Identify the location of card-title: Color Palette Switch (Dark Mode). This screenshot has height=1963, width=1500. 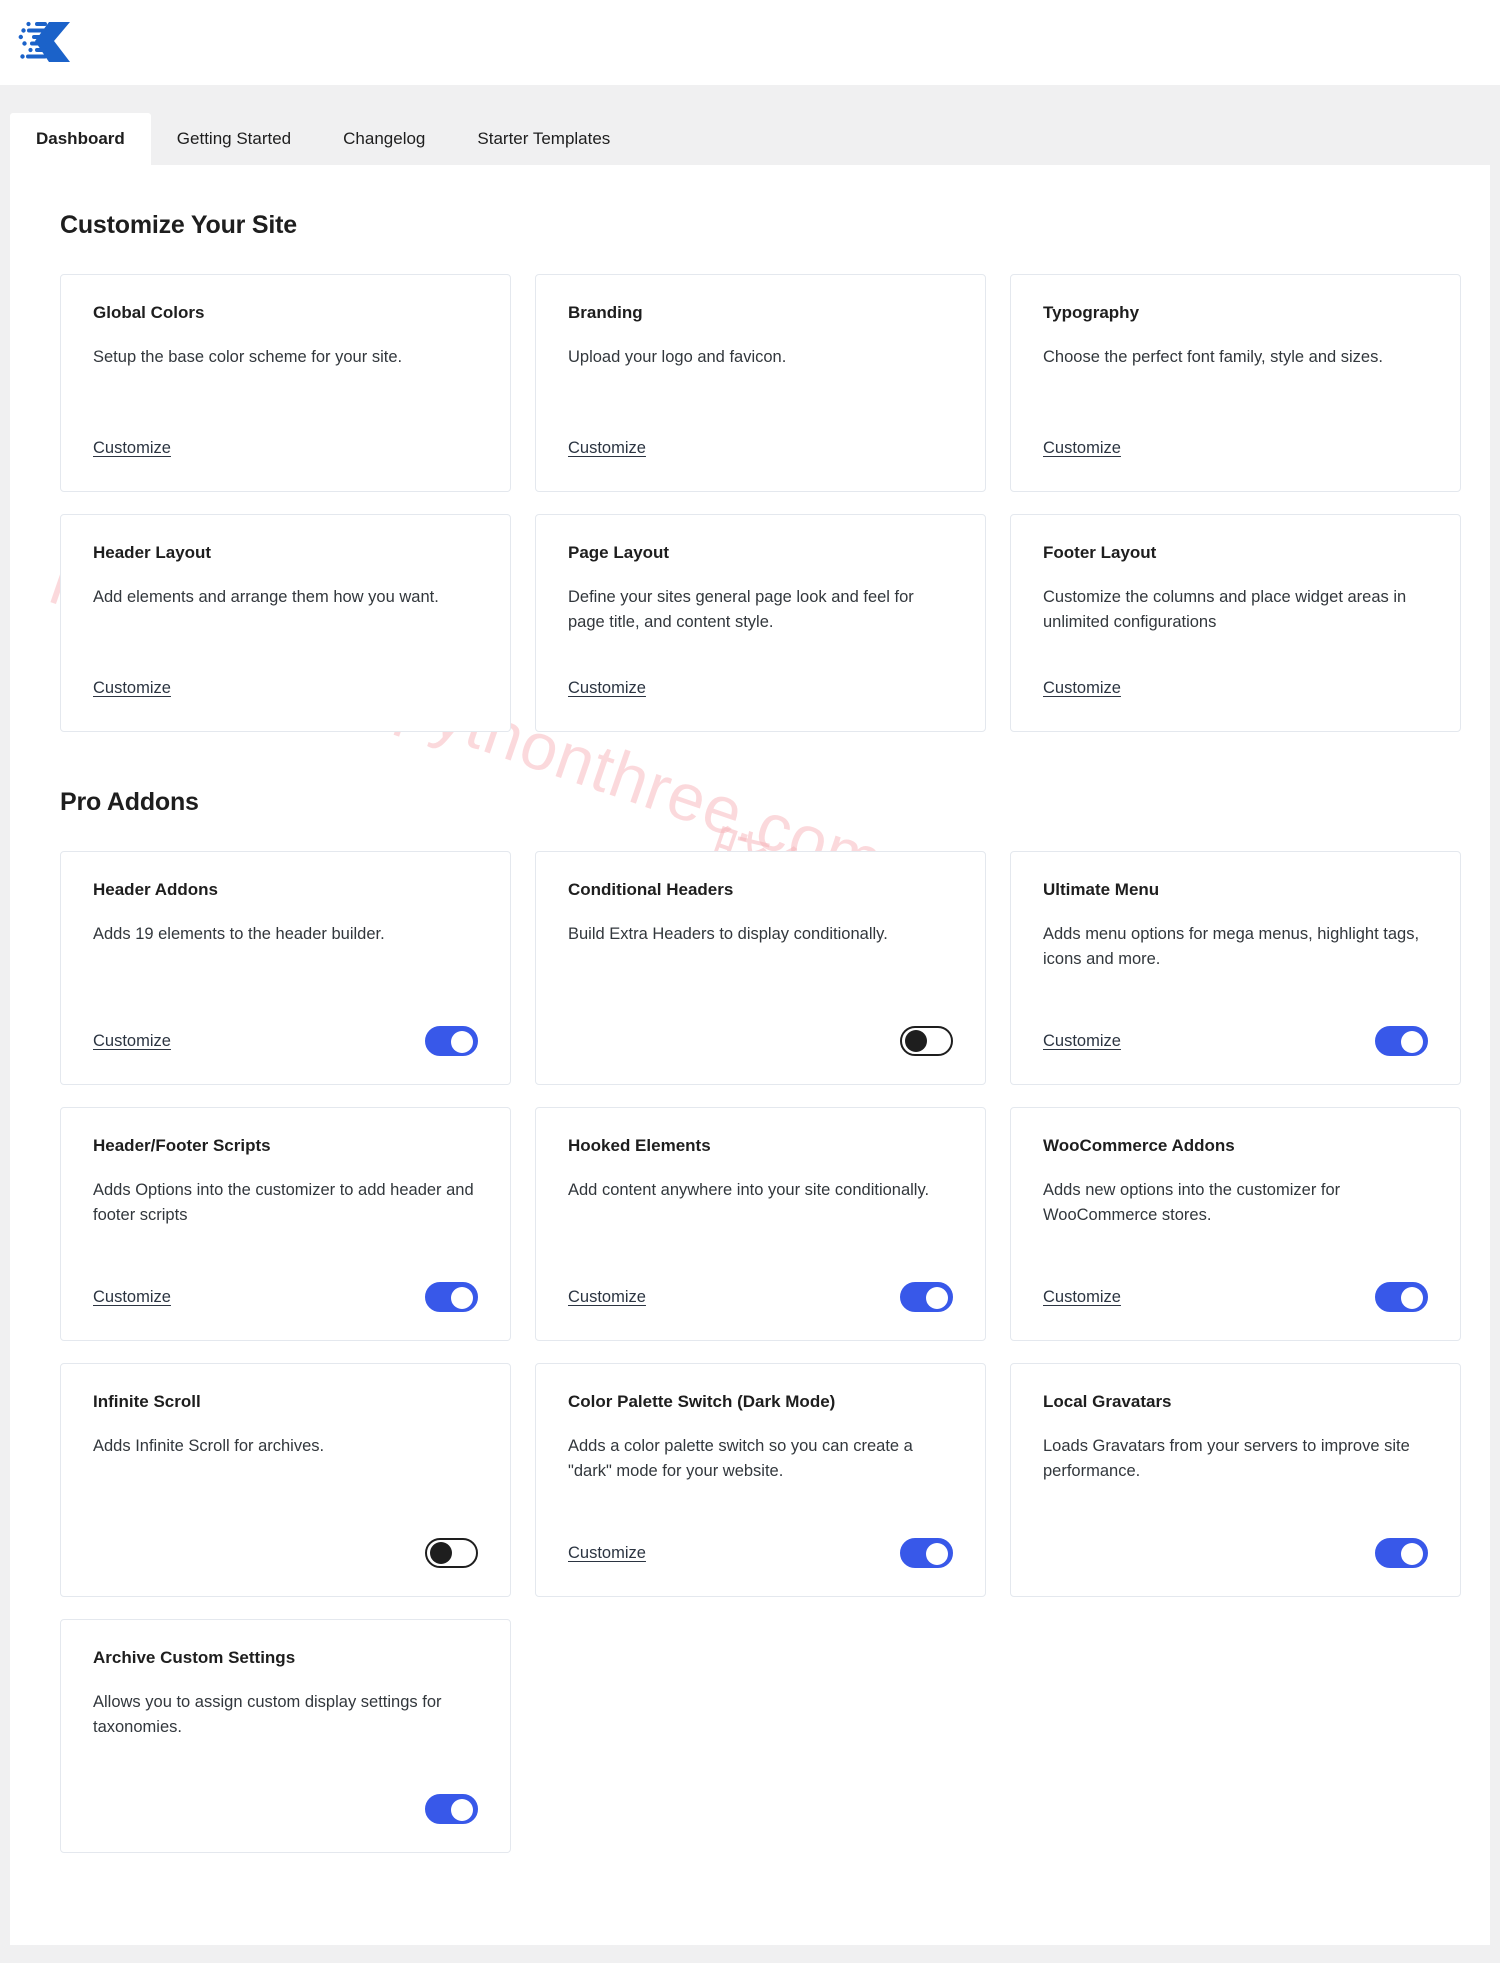
(702, 1401).